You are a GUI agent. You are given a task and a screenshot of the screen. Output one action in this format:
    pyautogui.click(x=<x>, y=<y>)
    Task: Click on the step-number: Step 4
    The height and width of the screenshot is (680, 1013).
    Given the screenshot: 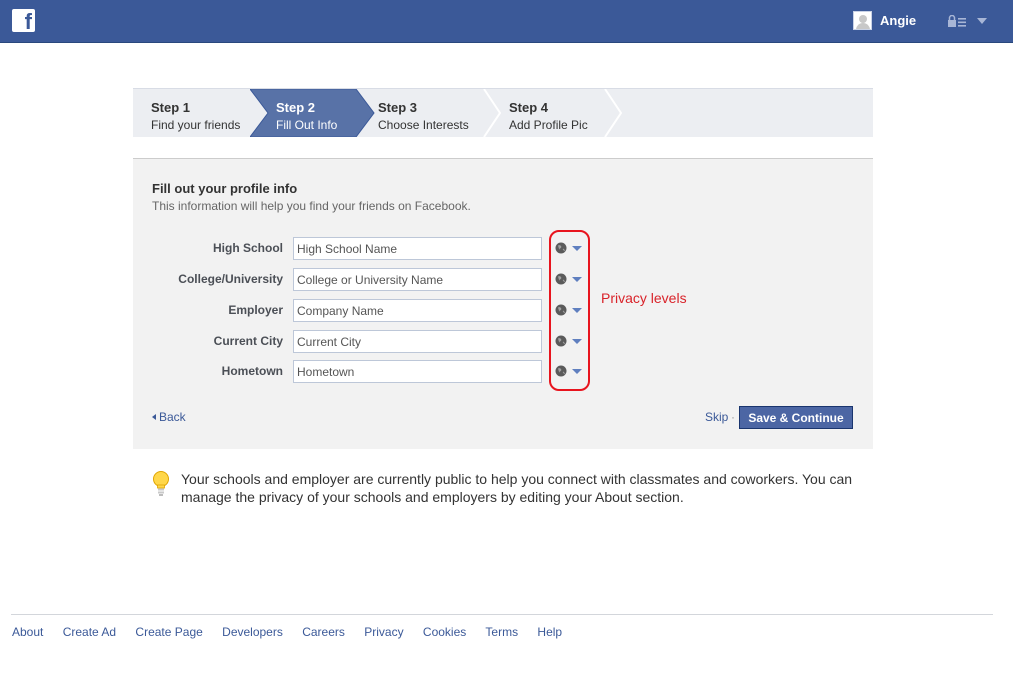 What is the action you would take?
    pyautogui.click(x=529, y=107)
    